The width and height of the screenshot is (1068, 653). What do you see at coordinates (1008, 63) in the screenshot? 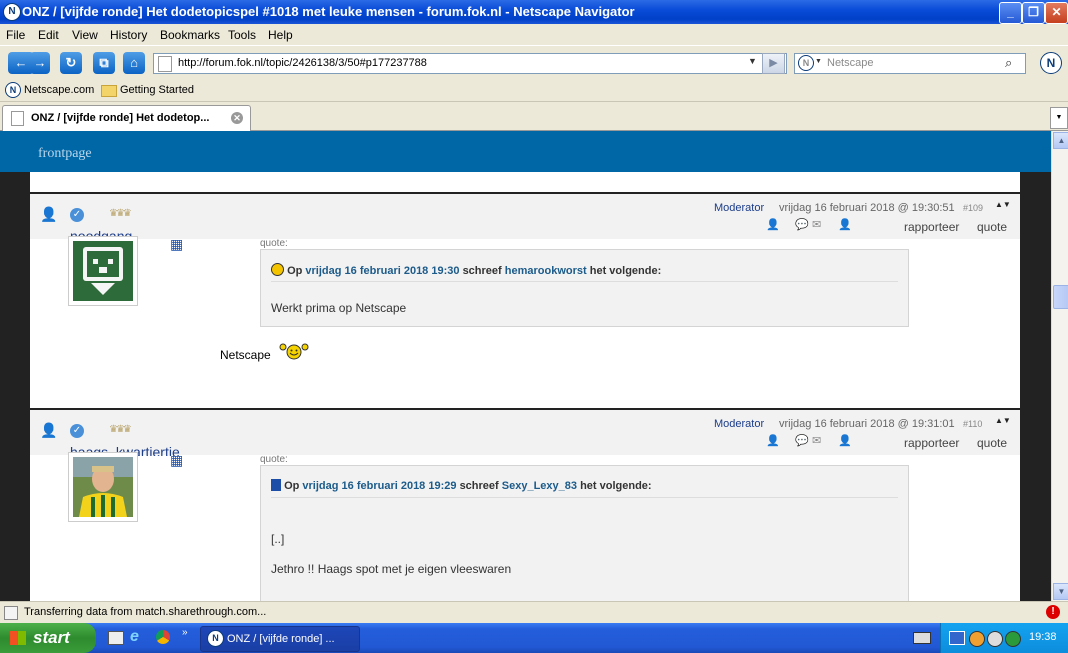
I see `search-icon: ⌕` at bounding box center [1008, 63].